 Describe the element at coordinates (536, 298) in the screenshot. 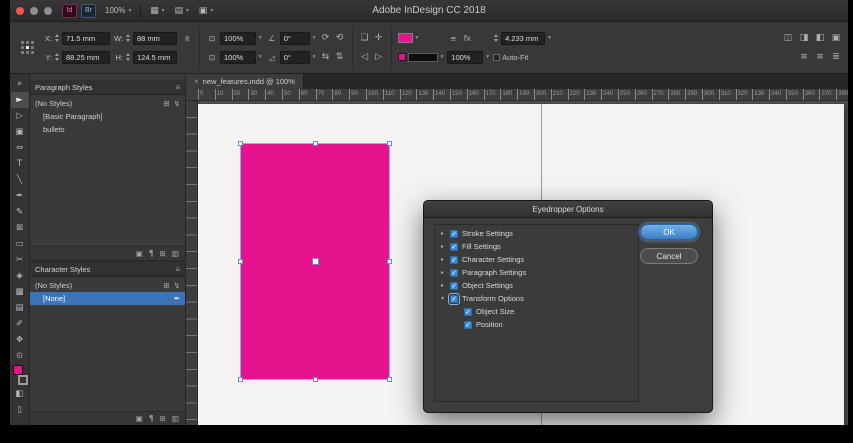

I see `dialog-option-row: ▾ Transform Options` at that location.